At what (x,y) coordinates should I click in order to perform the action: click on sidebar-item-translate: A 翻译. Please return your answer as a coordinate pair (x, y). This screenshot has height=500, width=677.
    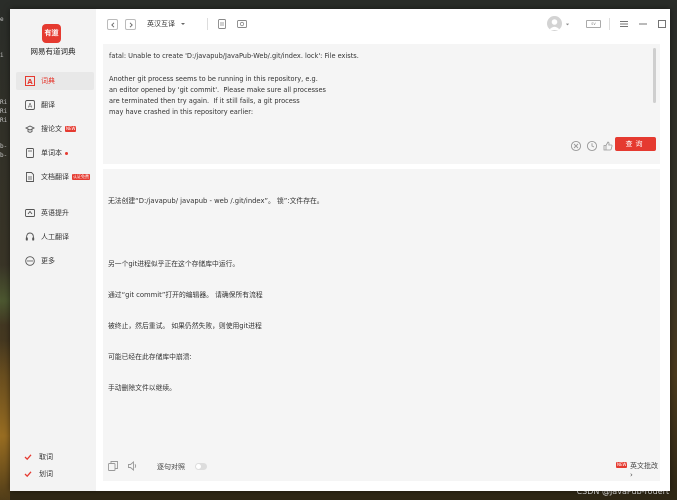
    Looking at the image, I should click on (55, 105).